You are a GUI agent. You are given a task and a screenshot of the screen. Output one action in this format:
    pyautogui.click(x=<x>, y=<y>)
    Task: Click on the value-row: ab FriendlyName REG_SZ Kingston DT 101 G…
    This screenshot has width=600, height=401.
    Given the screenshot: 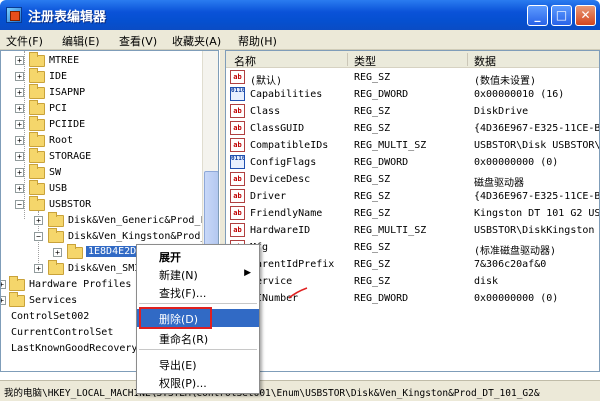 What is the action you would take?
    pyautogui.click(x=413, y=213)
    